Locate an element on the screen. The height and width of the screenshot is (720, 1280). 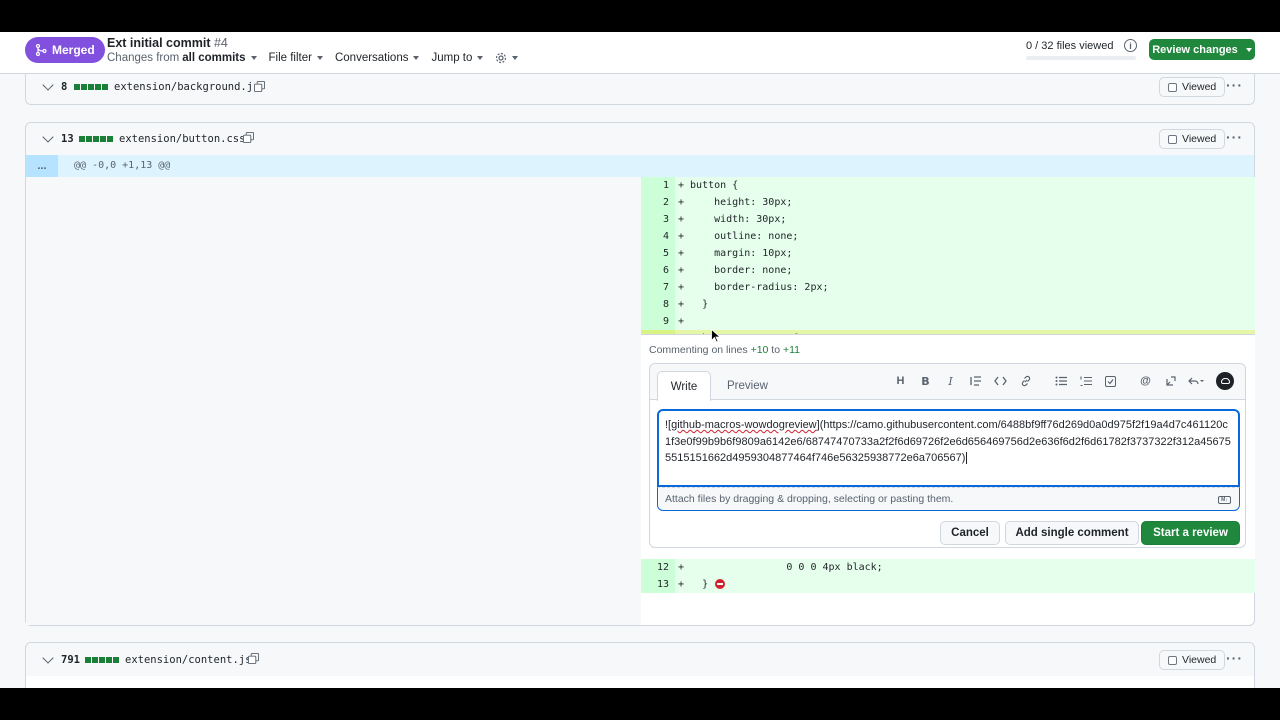
reference-icon is located at coordinates (1170, 381).